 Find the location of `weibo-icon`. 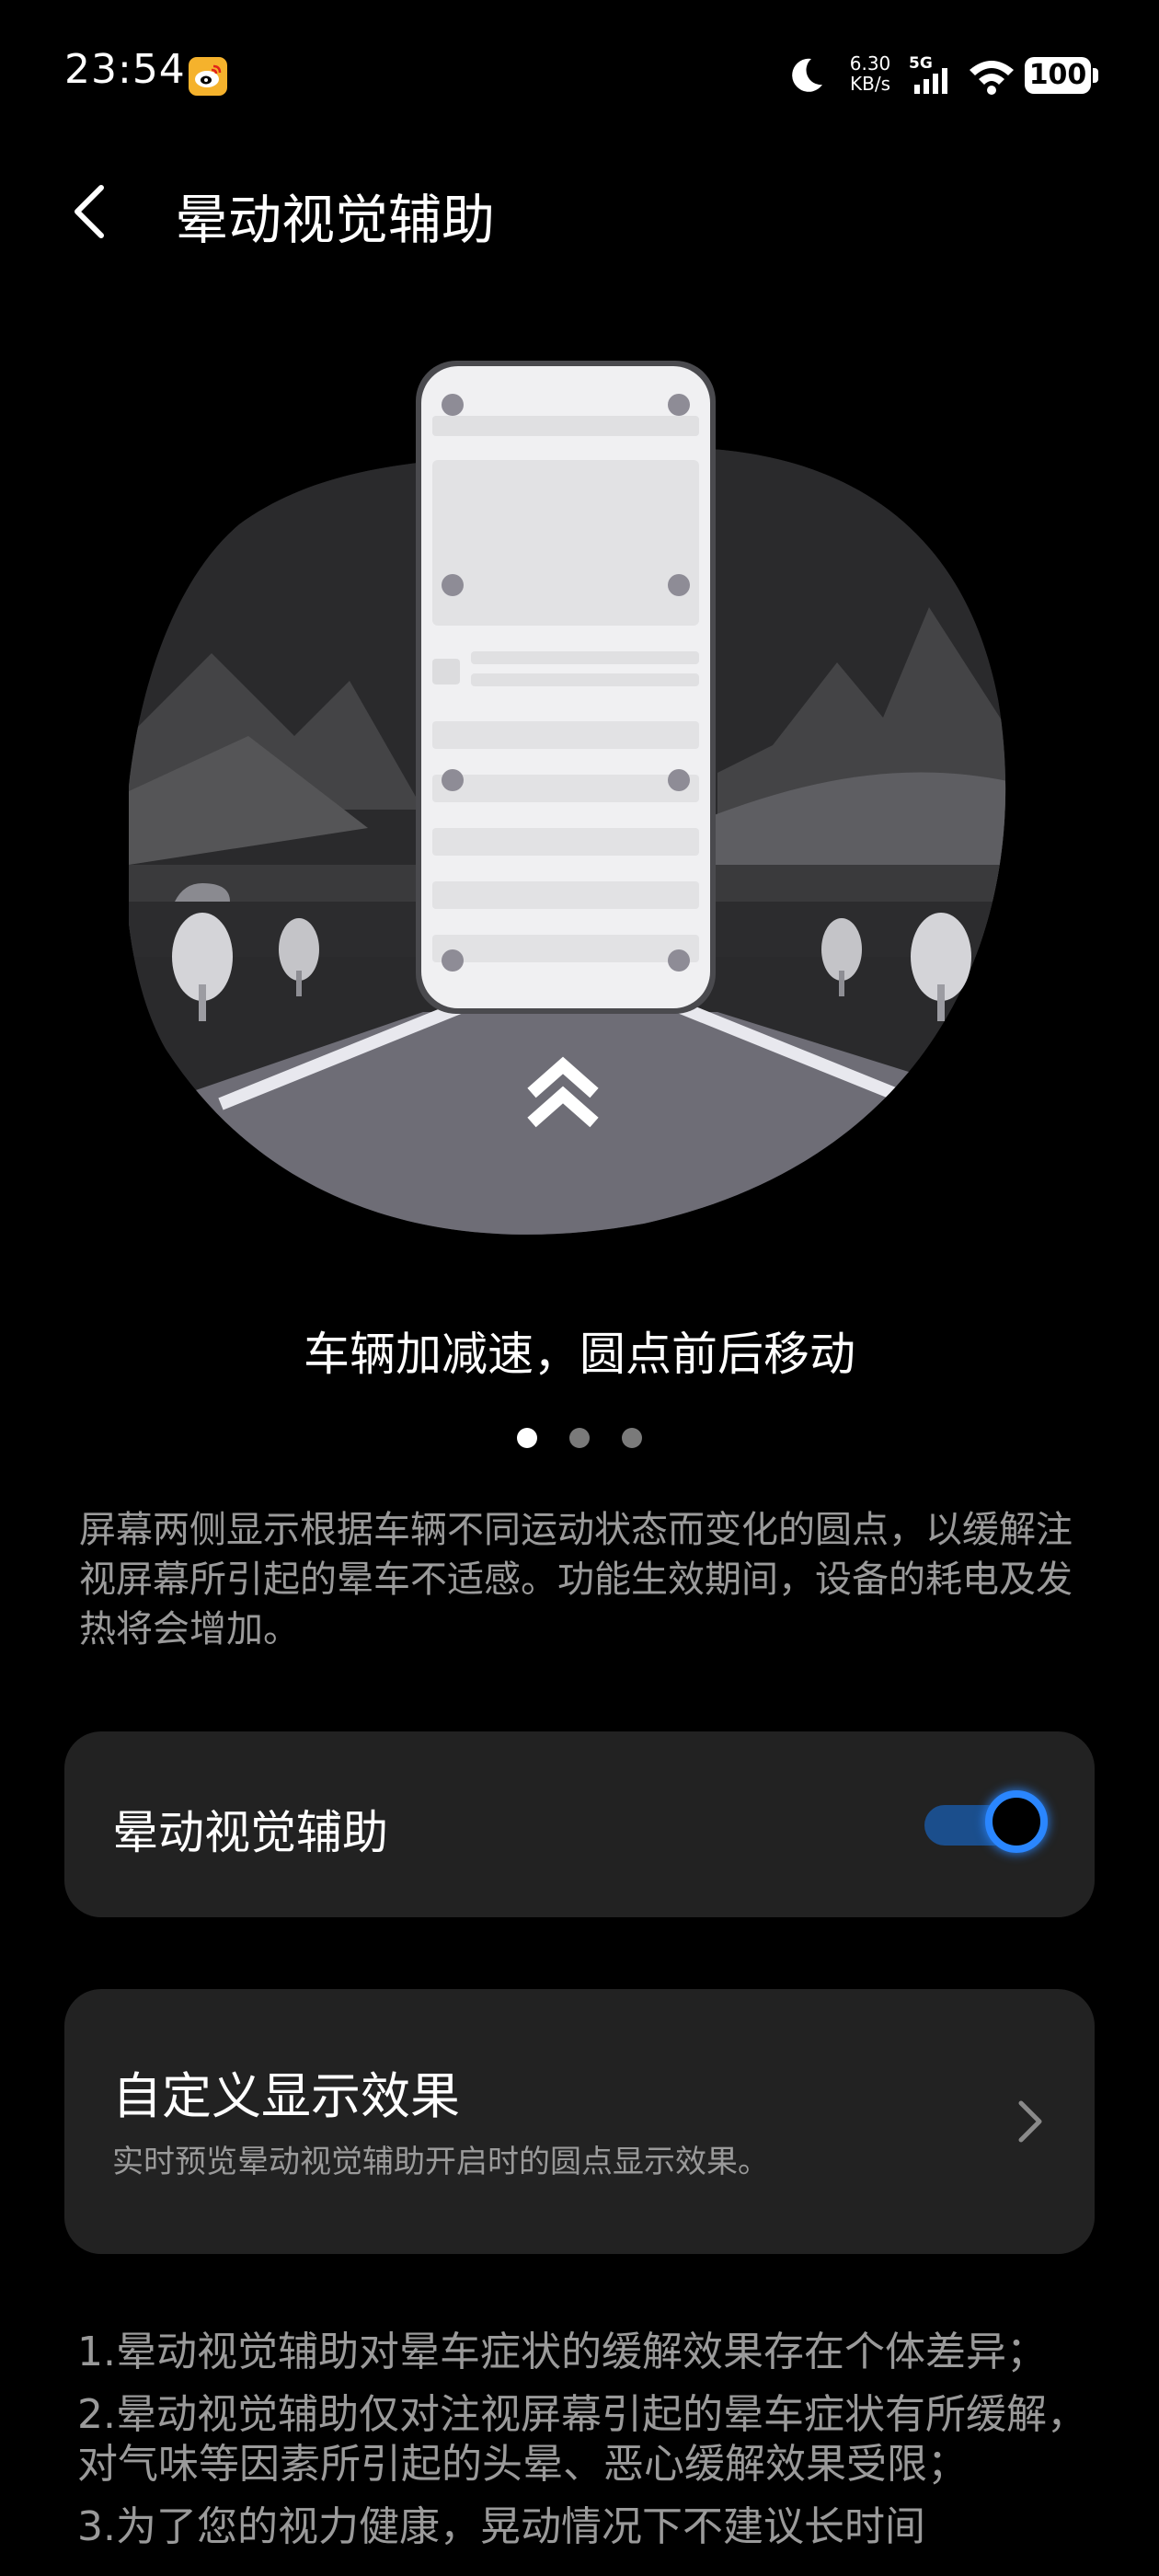

weibo-icon is located at coordinates (208, 76).